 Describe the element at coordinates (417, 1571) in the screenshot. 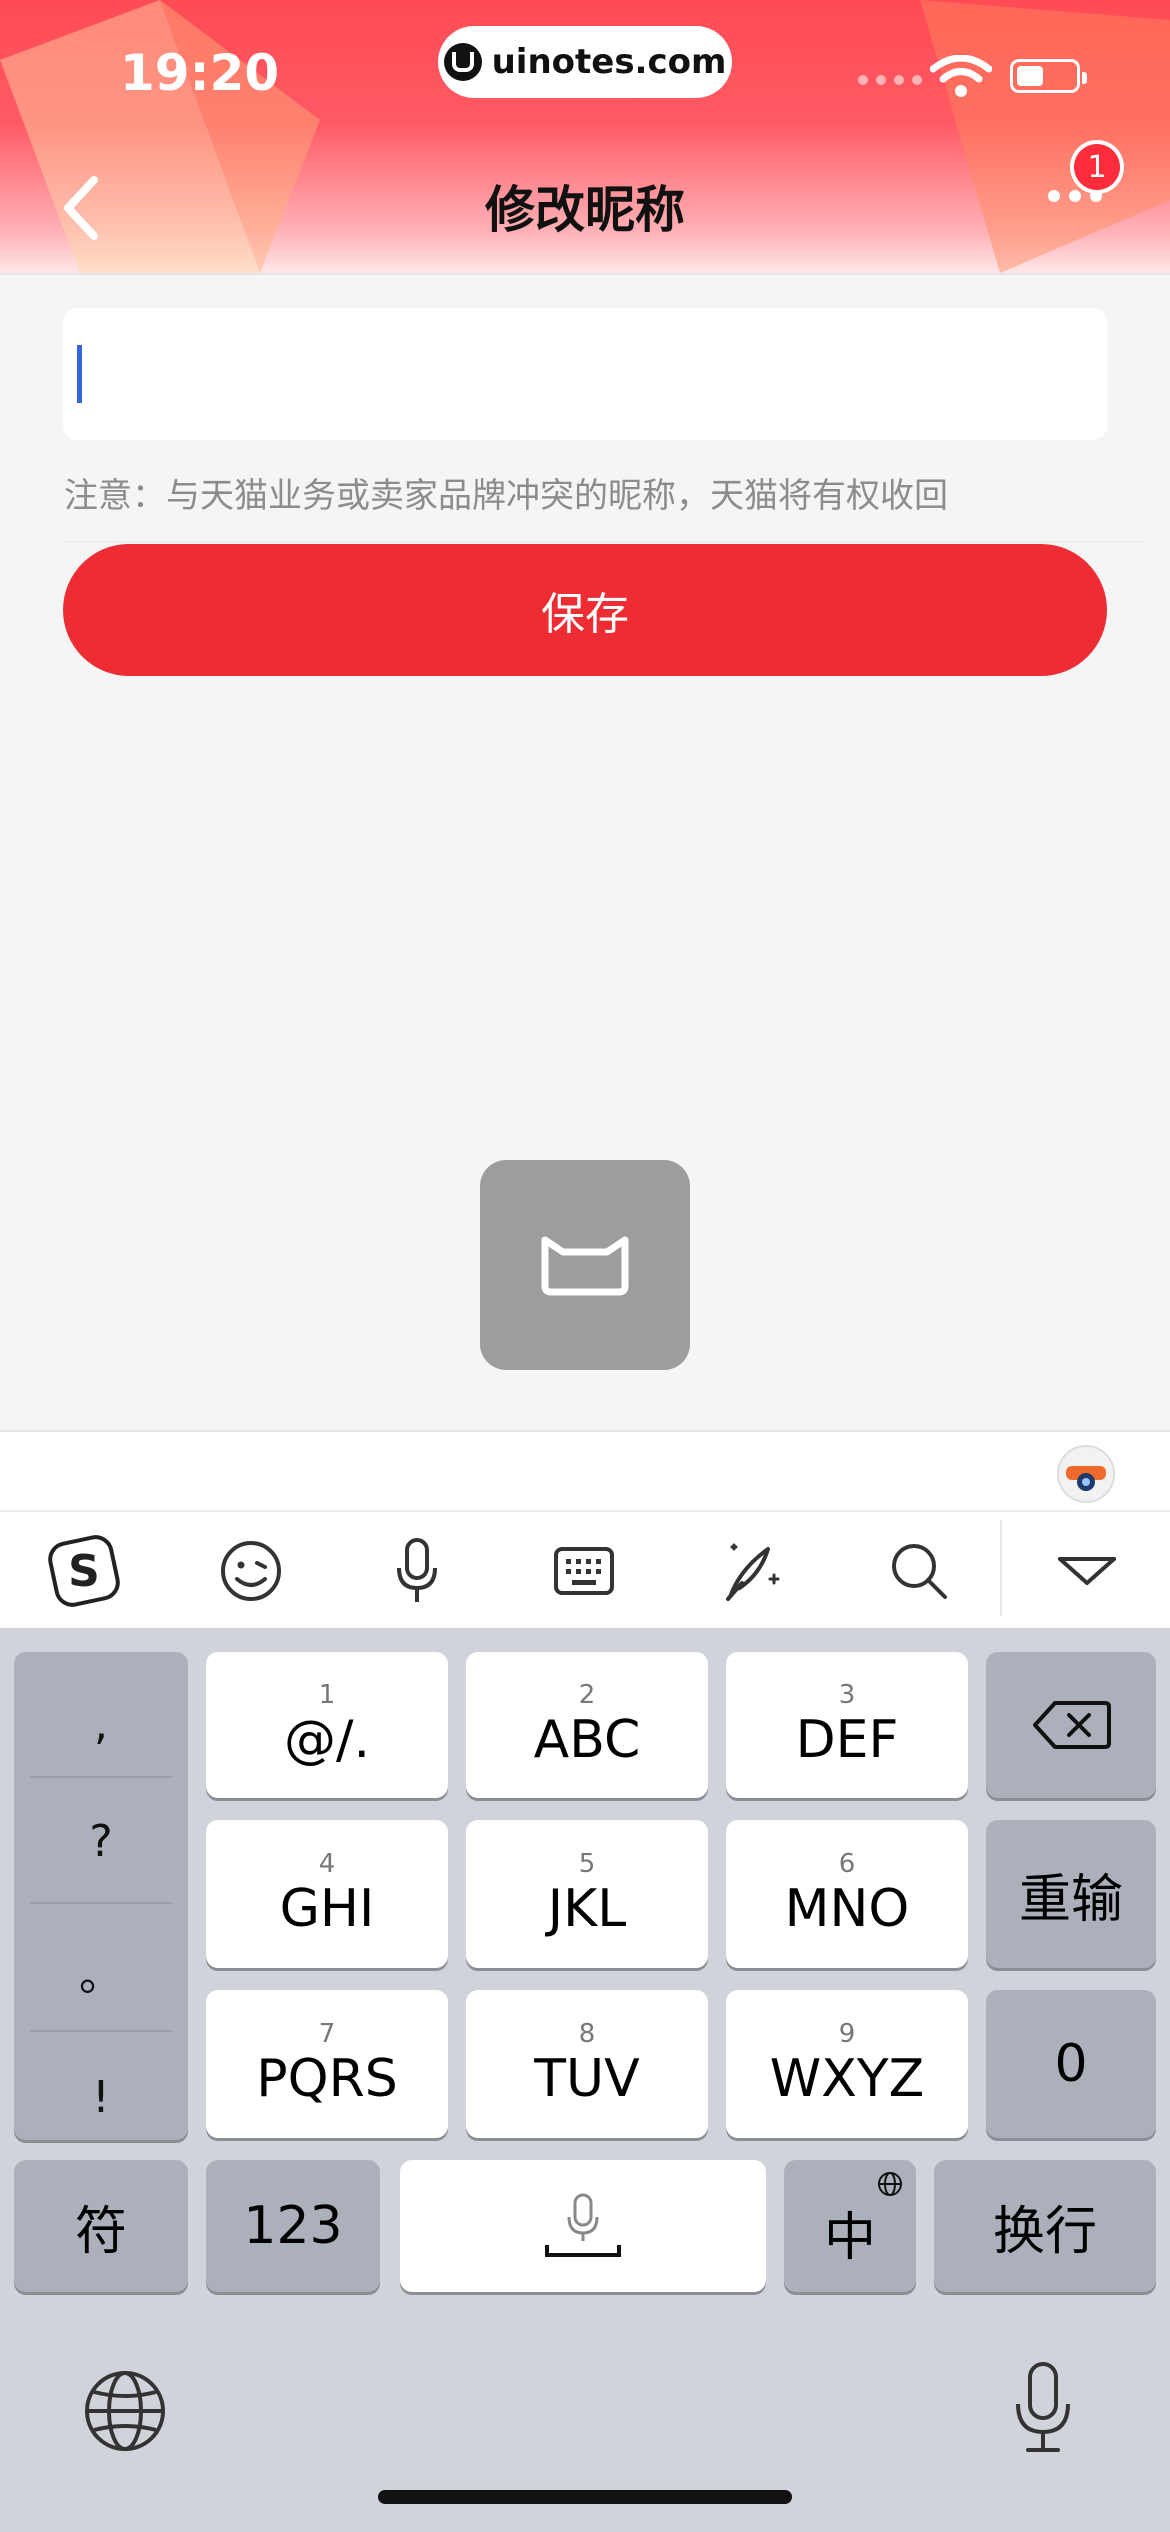

I see `microphone-icon` at that location.